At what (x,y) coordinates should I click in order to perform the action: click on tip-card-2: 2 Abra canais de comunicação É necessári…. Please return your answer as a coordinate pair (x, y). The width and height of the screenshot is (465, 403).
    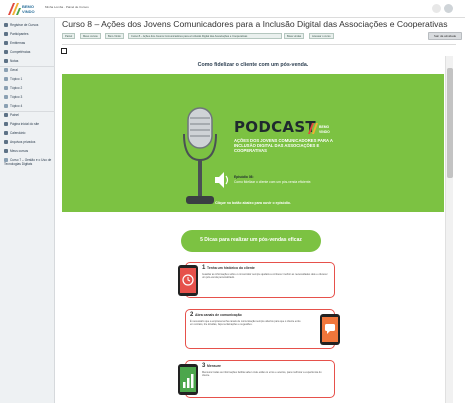
    Looking at the image, I should click on (262, 329).